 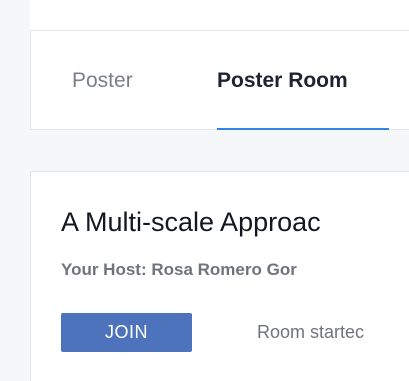 What do you see at coordinates (102, 81) in the screenshot?
I see `tab-poster: Poster` at bounding box center [102, 81].